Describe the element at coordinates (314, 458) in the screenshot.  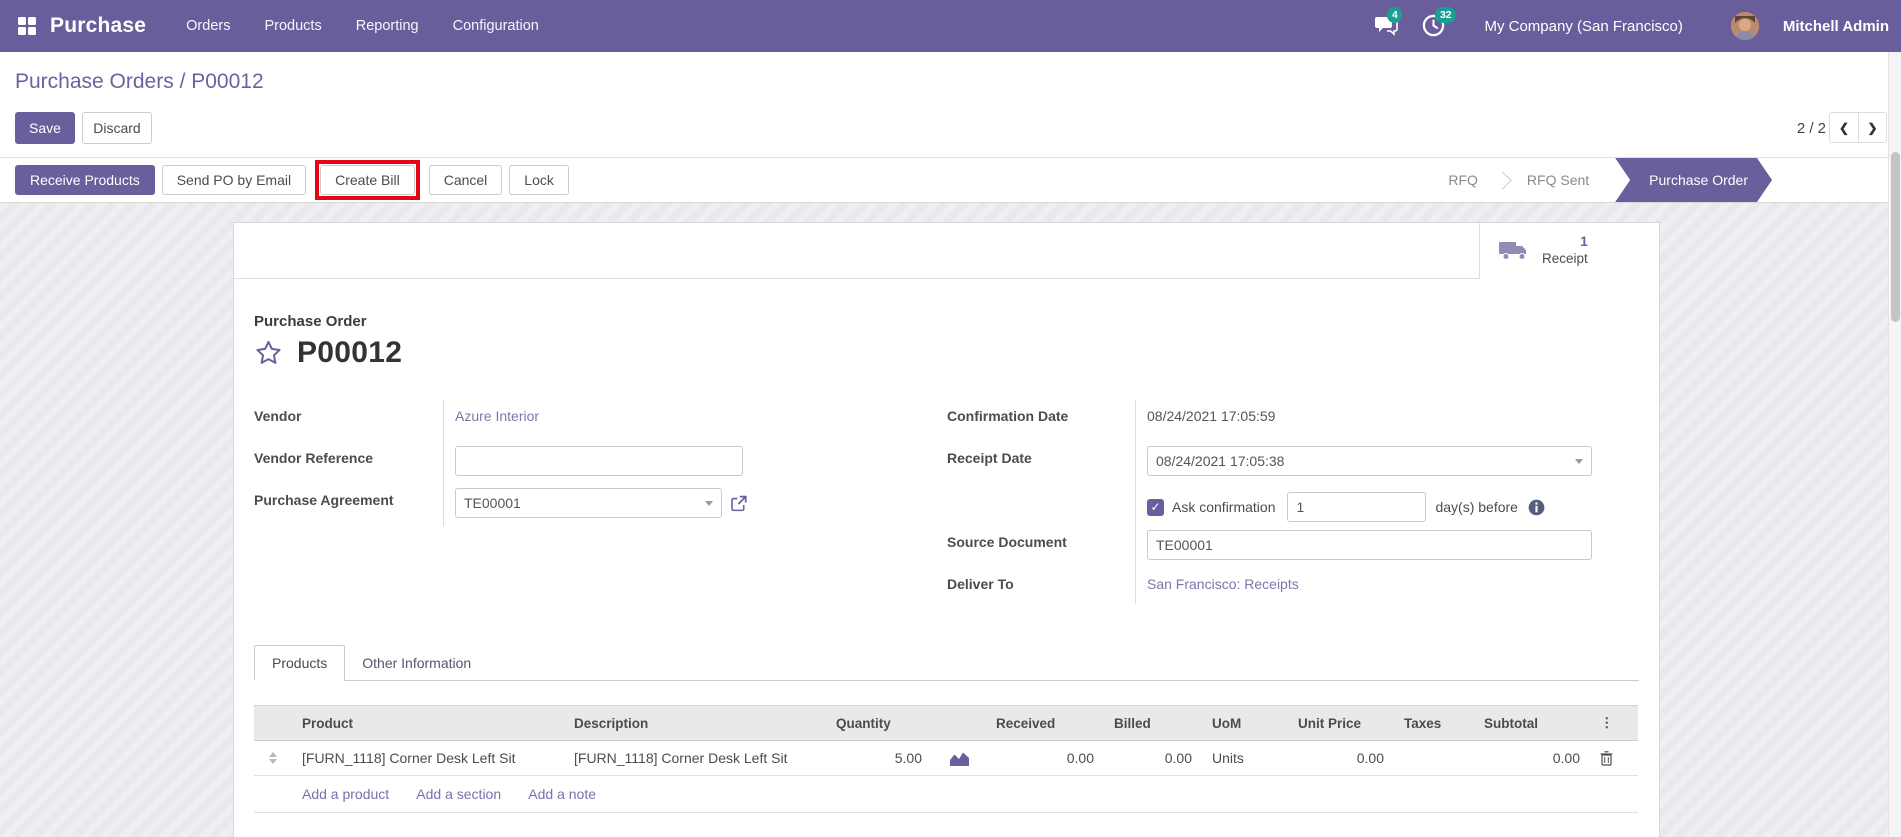
I see `vendor-reference-label: Vendor Reference` at that location.